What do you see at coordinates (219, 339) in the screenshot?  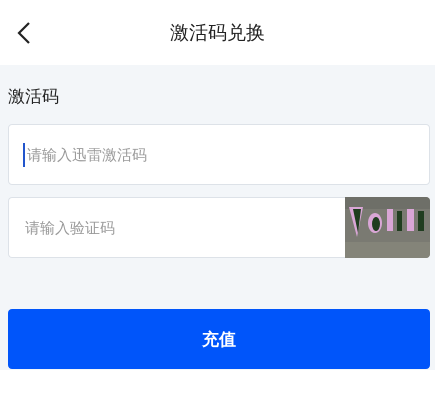 I see `recharge-button: 充值` at bounding box center [219, 339].